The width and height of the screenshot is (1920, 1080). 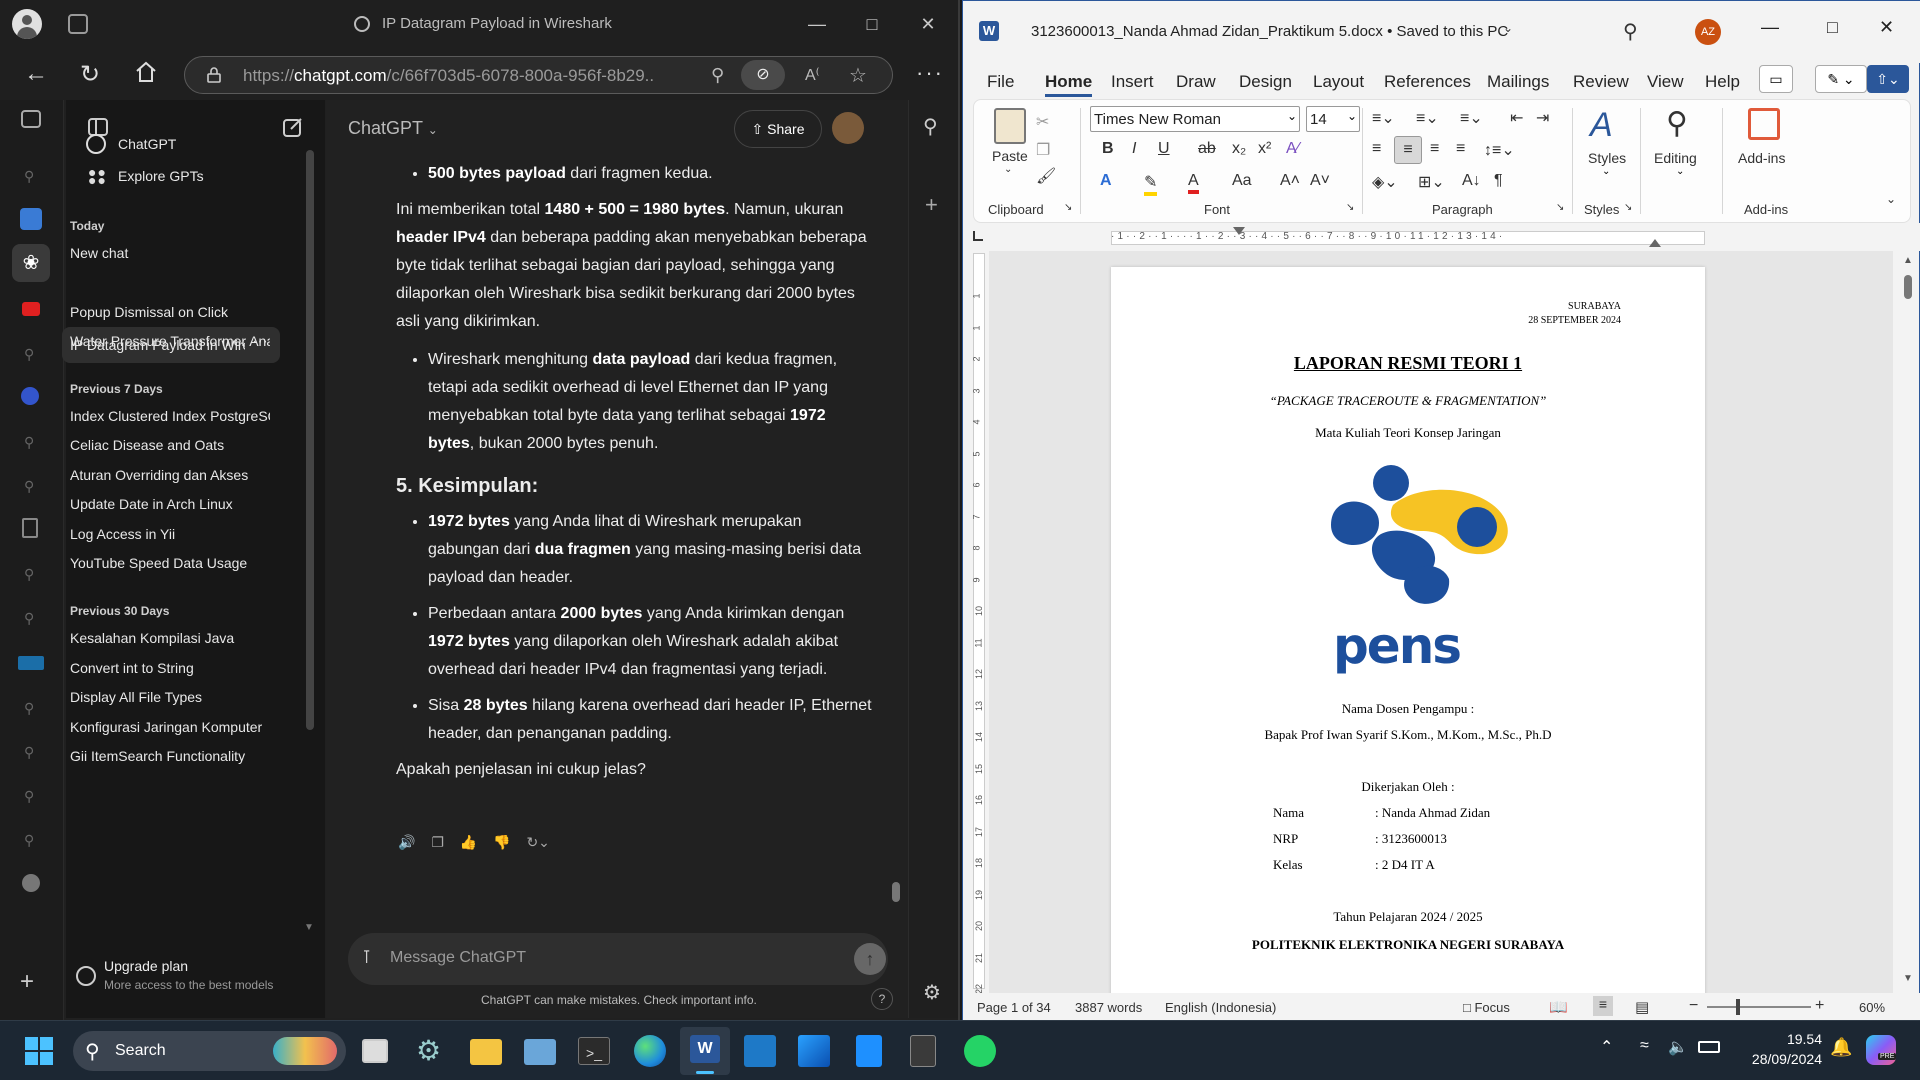 What do you see at coordinates (1630, 31) in the screenshot?
I see `search-icon: ⚲` at bounding box center [1630, 31].